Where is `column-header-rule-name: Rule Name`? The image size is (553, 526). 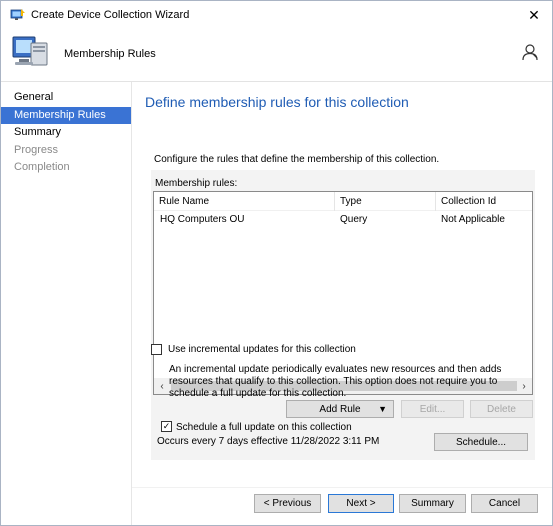 column-header-rule-name: Rule Name is located at coordinates (244, 201).